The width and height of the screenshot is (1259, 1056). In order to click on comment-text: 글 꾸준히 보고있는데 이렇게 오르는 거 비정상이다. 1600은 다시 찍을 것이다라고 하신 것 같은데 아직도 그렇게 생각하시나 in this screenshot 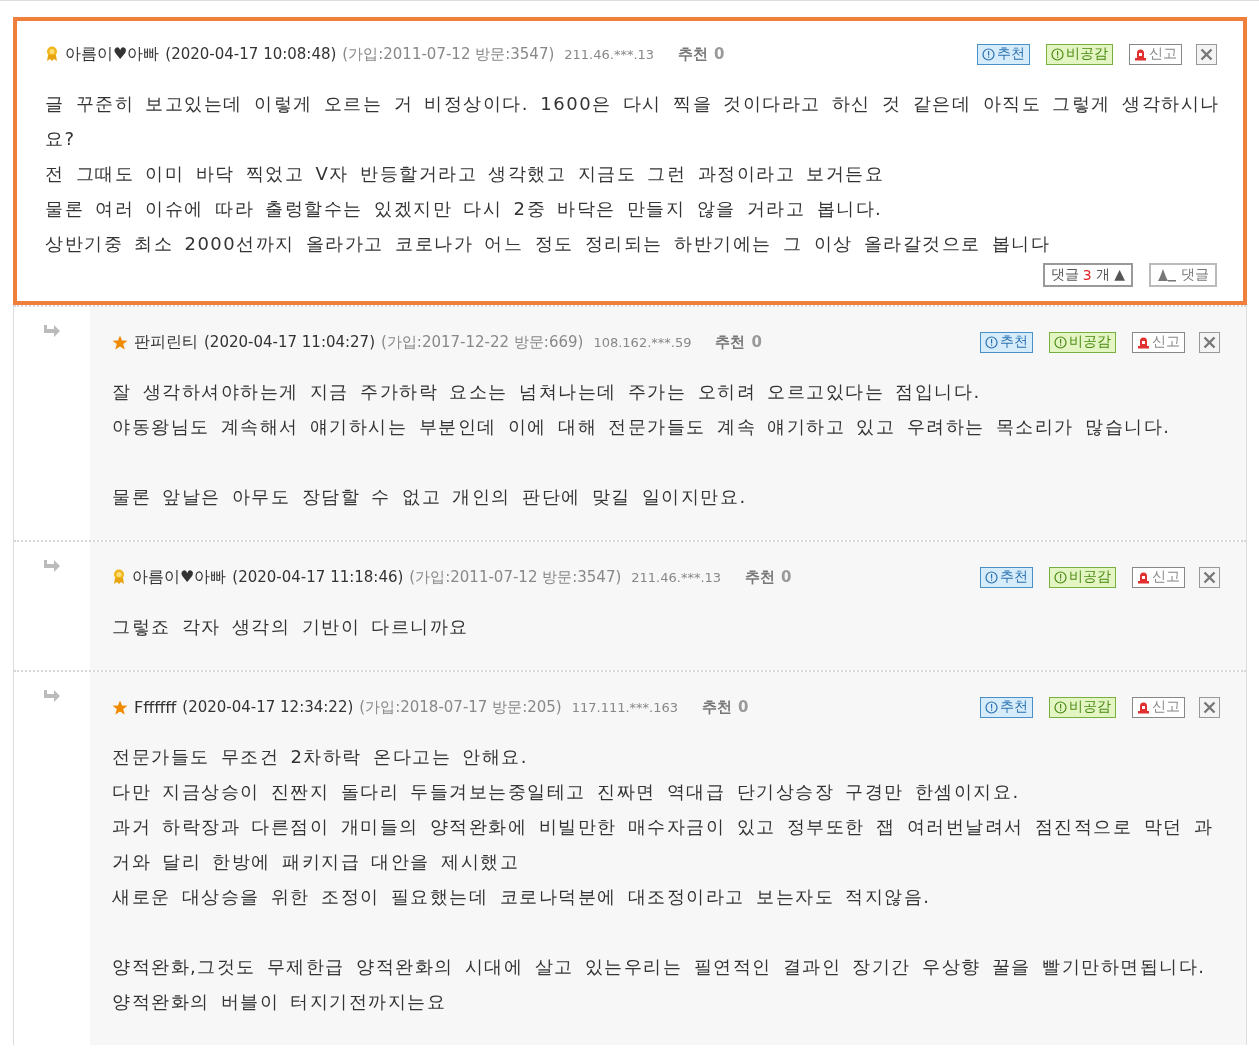, I will do `click(631, 104)`.